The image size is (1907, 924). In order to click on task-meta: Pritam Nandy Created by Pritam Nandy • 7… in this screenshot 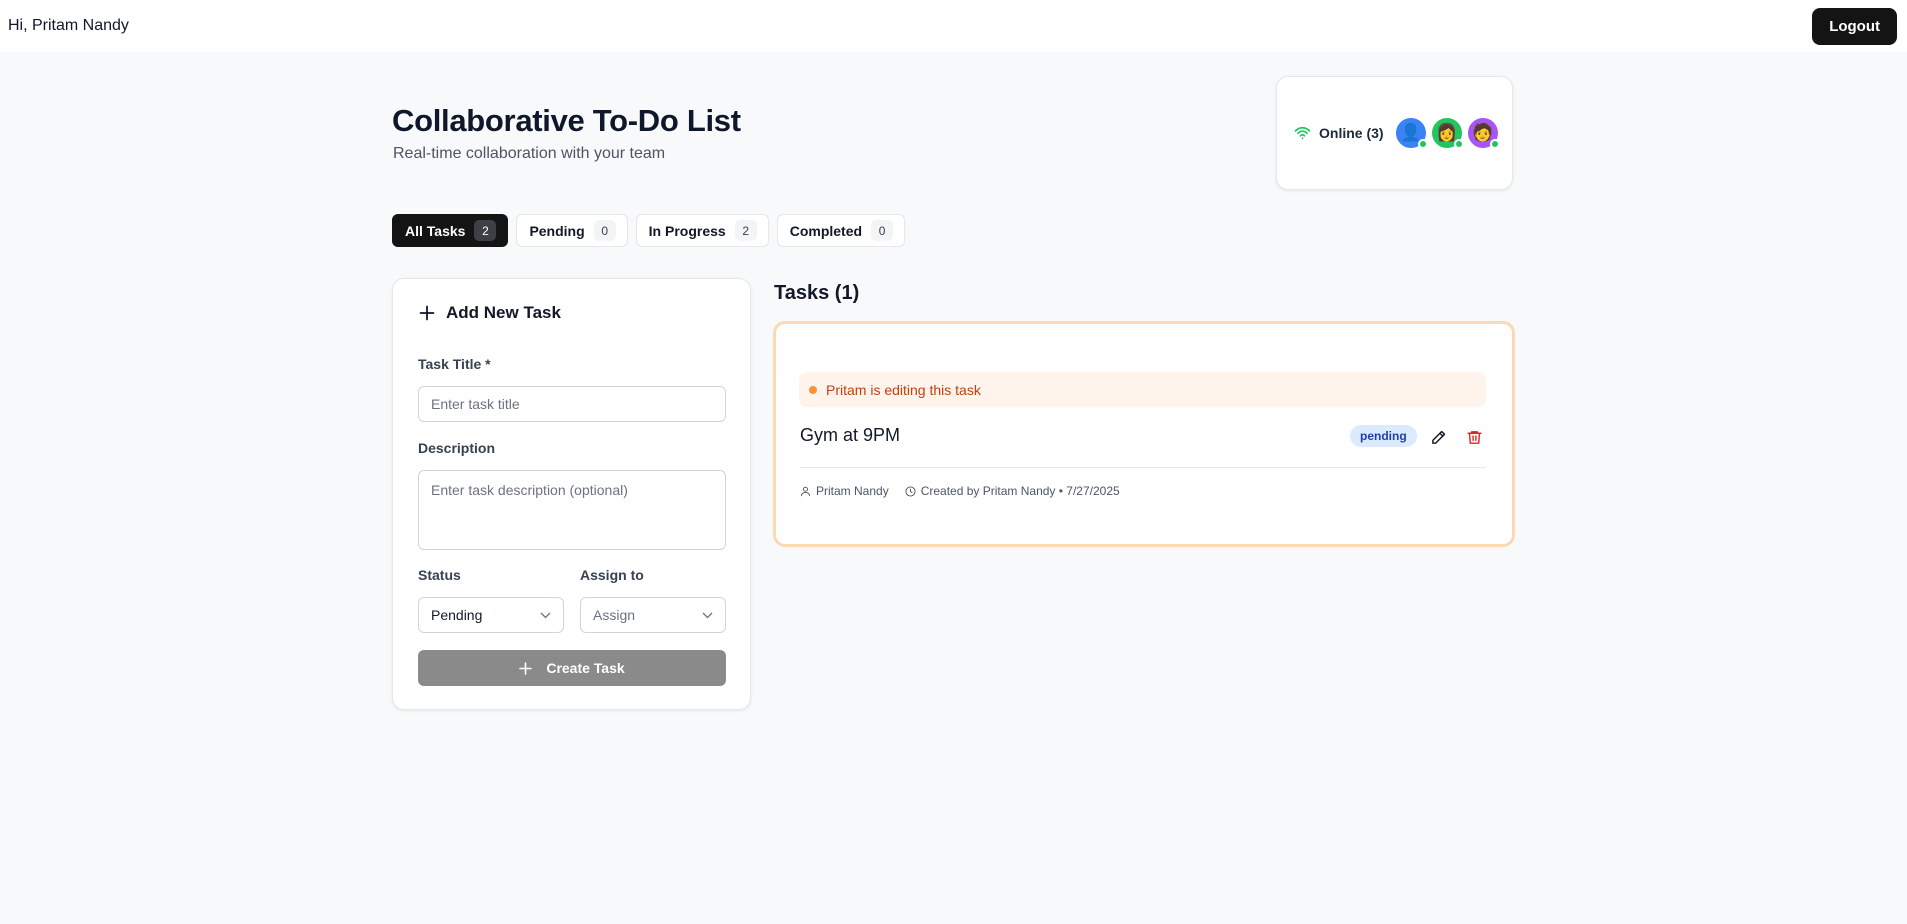, I will do `click(968, 491)`.